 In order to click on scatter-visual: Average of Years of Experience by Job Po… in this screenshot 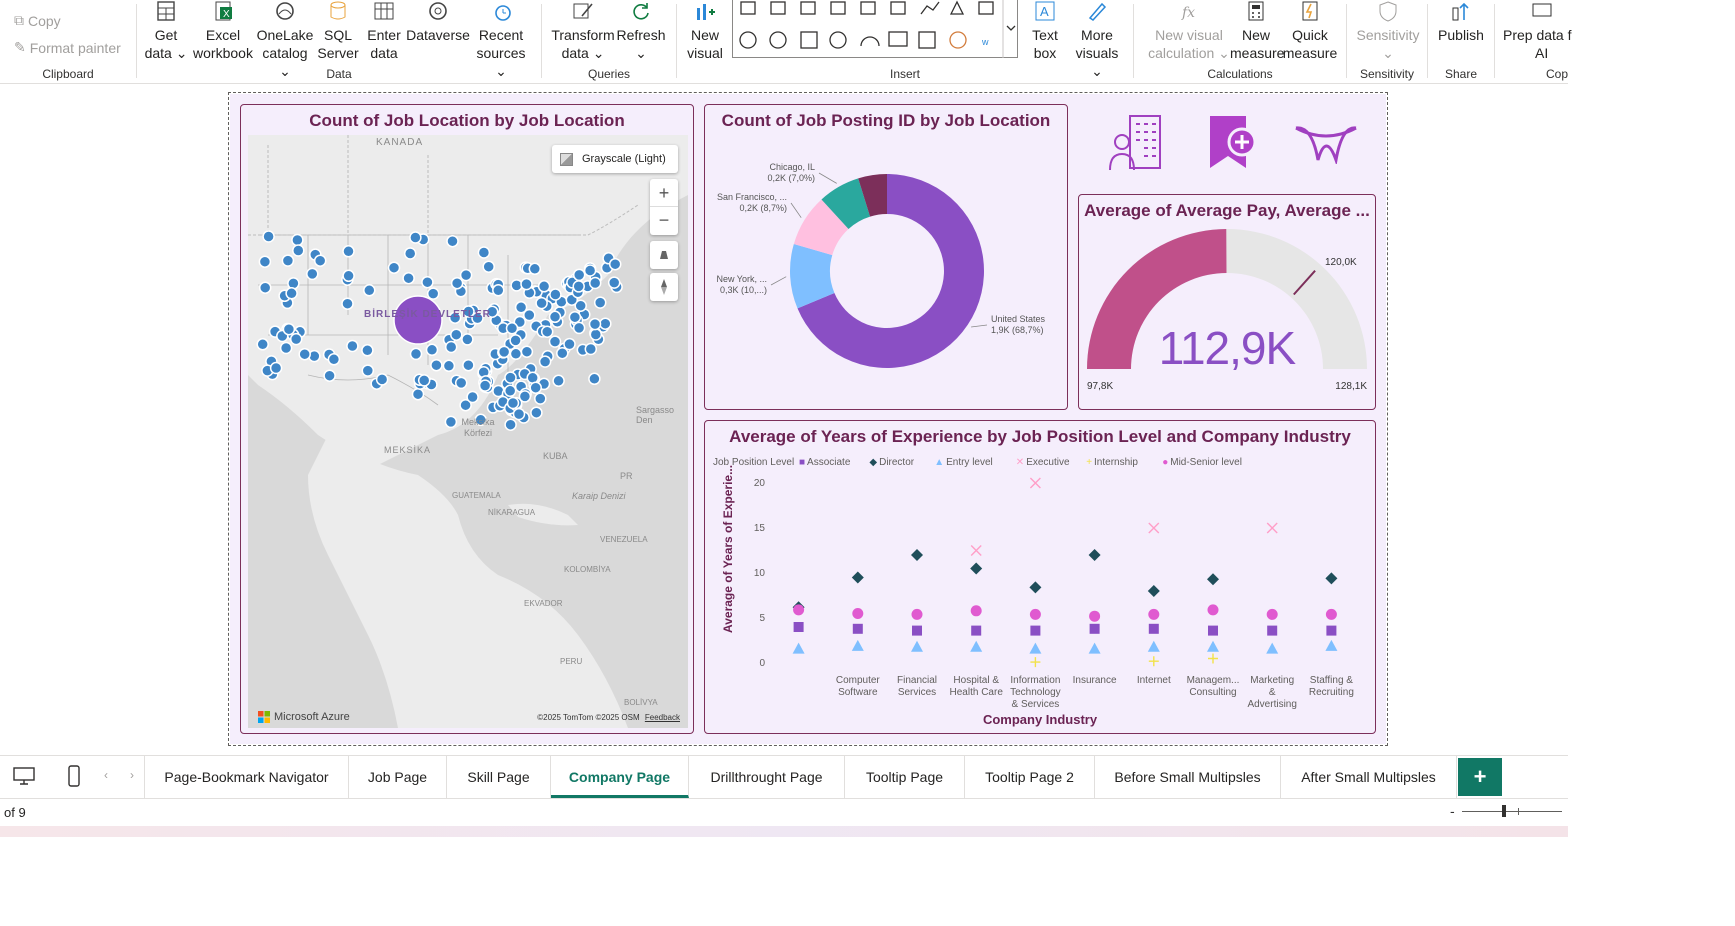, I will do `click(1040, 577)`.